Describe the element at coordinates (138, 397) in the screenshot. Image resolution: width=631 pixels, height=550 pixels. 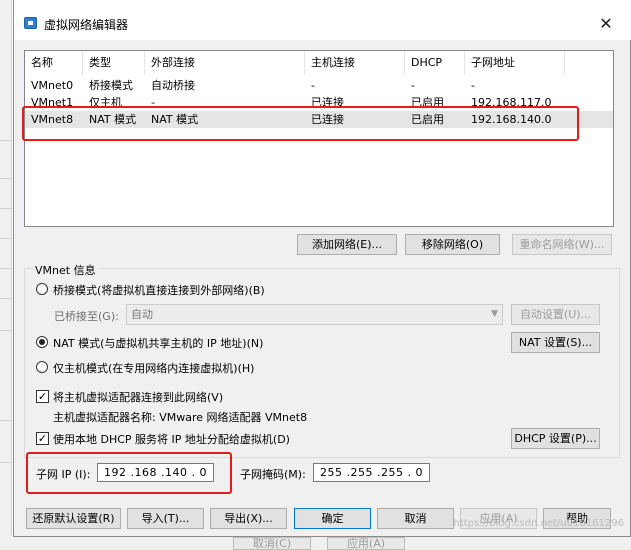
I see `connect-adapter-label: 将主机虚拟适配器连接到此网络(V)` at that location.